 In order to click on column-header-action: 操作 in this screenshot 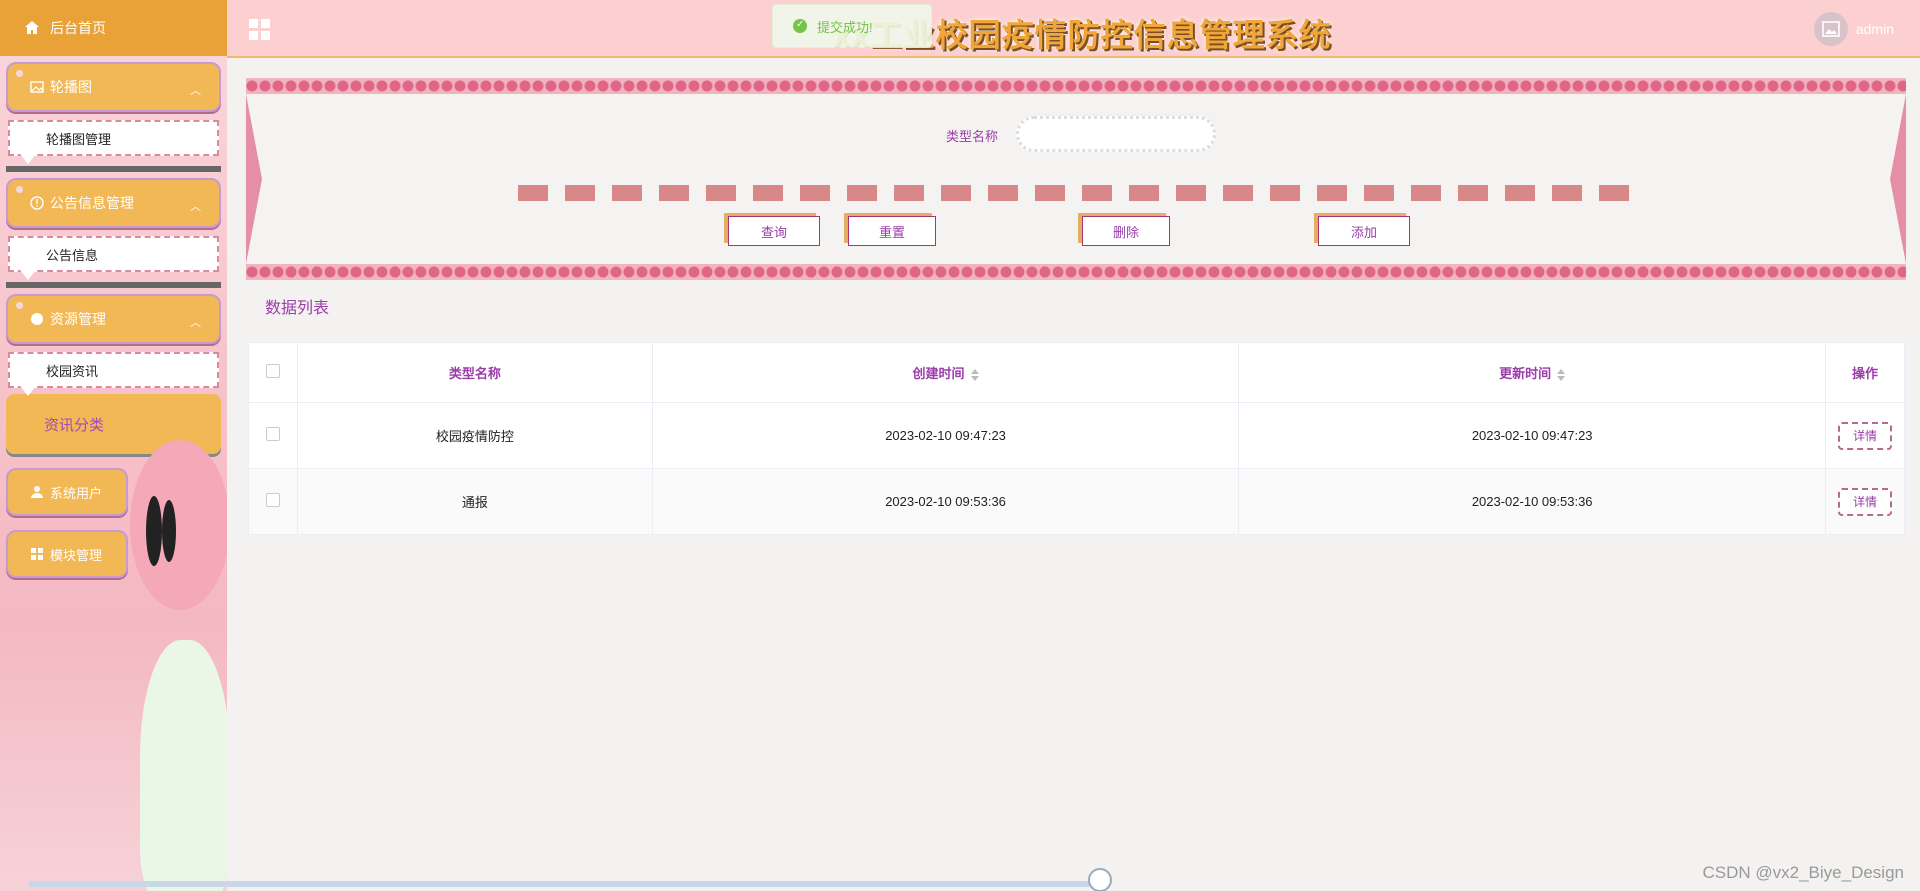, I will do `click(1865, 372)`.